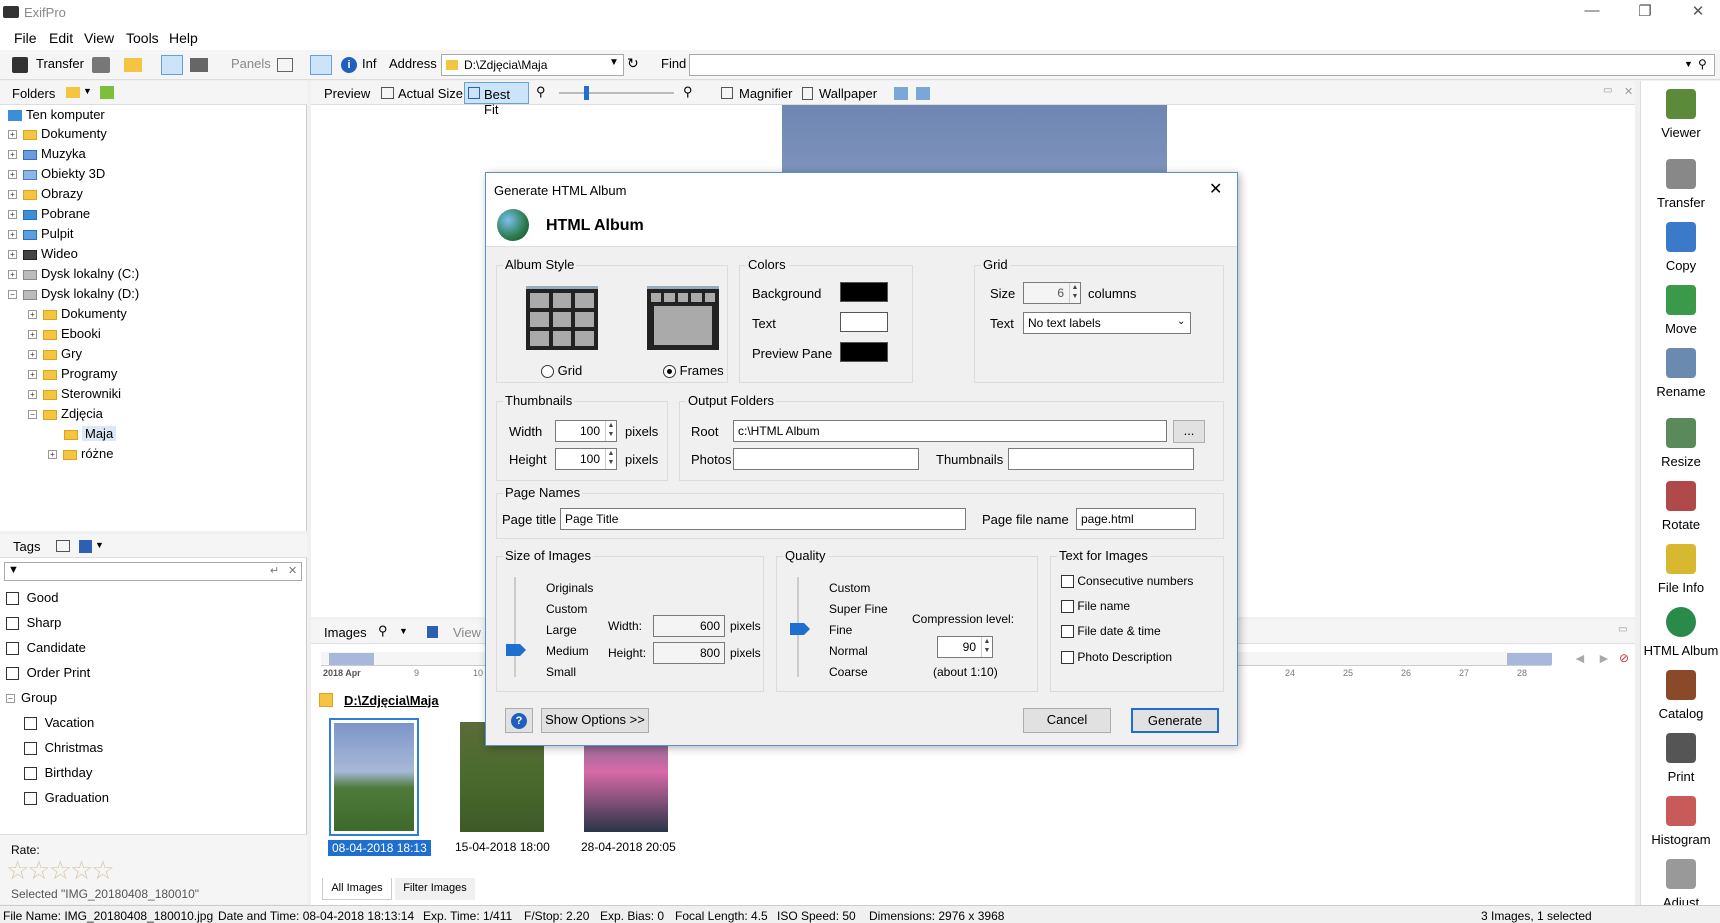 The image size is (1720, 923). What do you see at coordinates (683, 318) in the screenshot?
I see `frames-style-icon` at bounding box center [683, 318].